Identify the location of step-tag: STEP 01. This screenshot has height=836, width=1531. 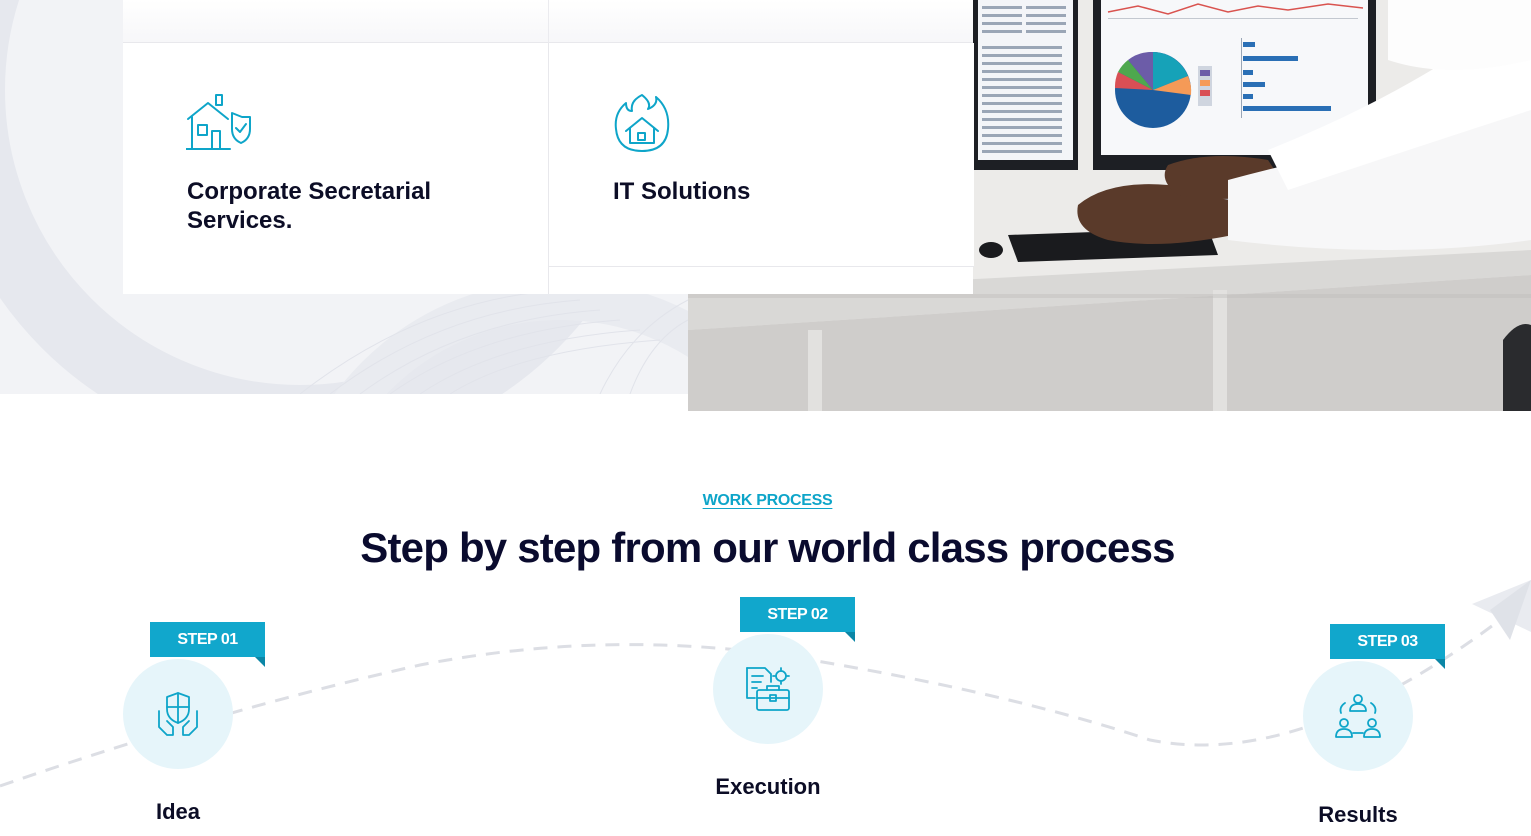
(207, 644).